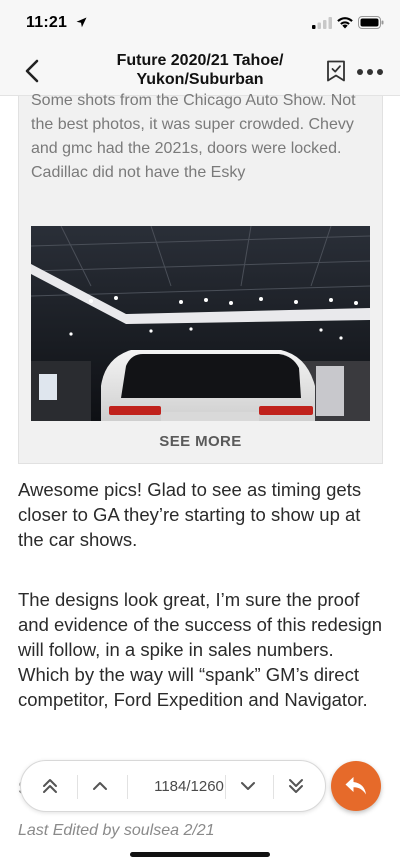  I want to click on post-navigation-bar: 1184/1260, so click(173, 786).